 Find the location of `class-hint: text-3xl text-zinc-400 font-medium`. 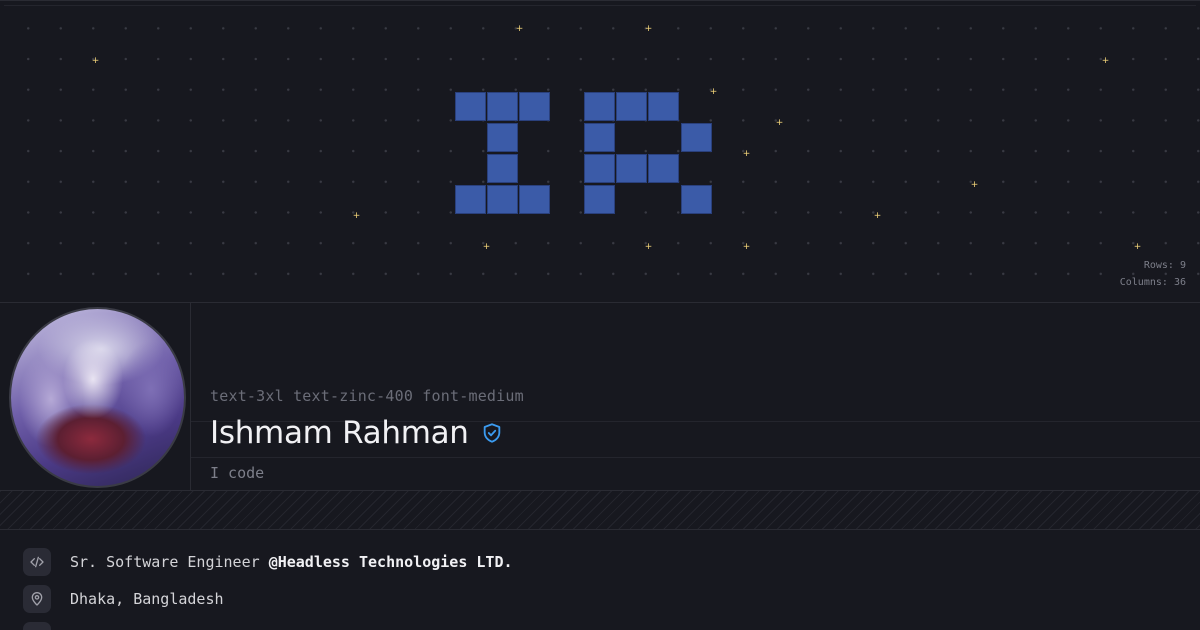

class-hint: text-3xl text-zinc-400 font-medium is located at coordinates (367, 396).